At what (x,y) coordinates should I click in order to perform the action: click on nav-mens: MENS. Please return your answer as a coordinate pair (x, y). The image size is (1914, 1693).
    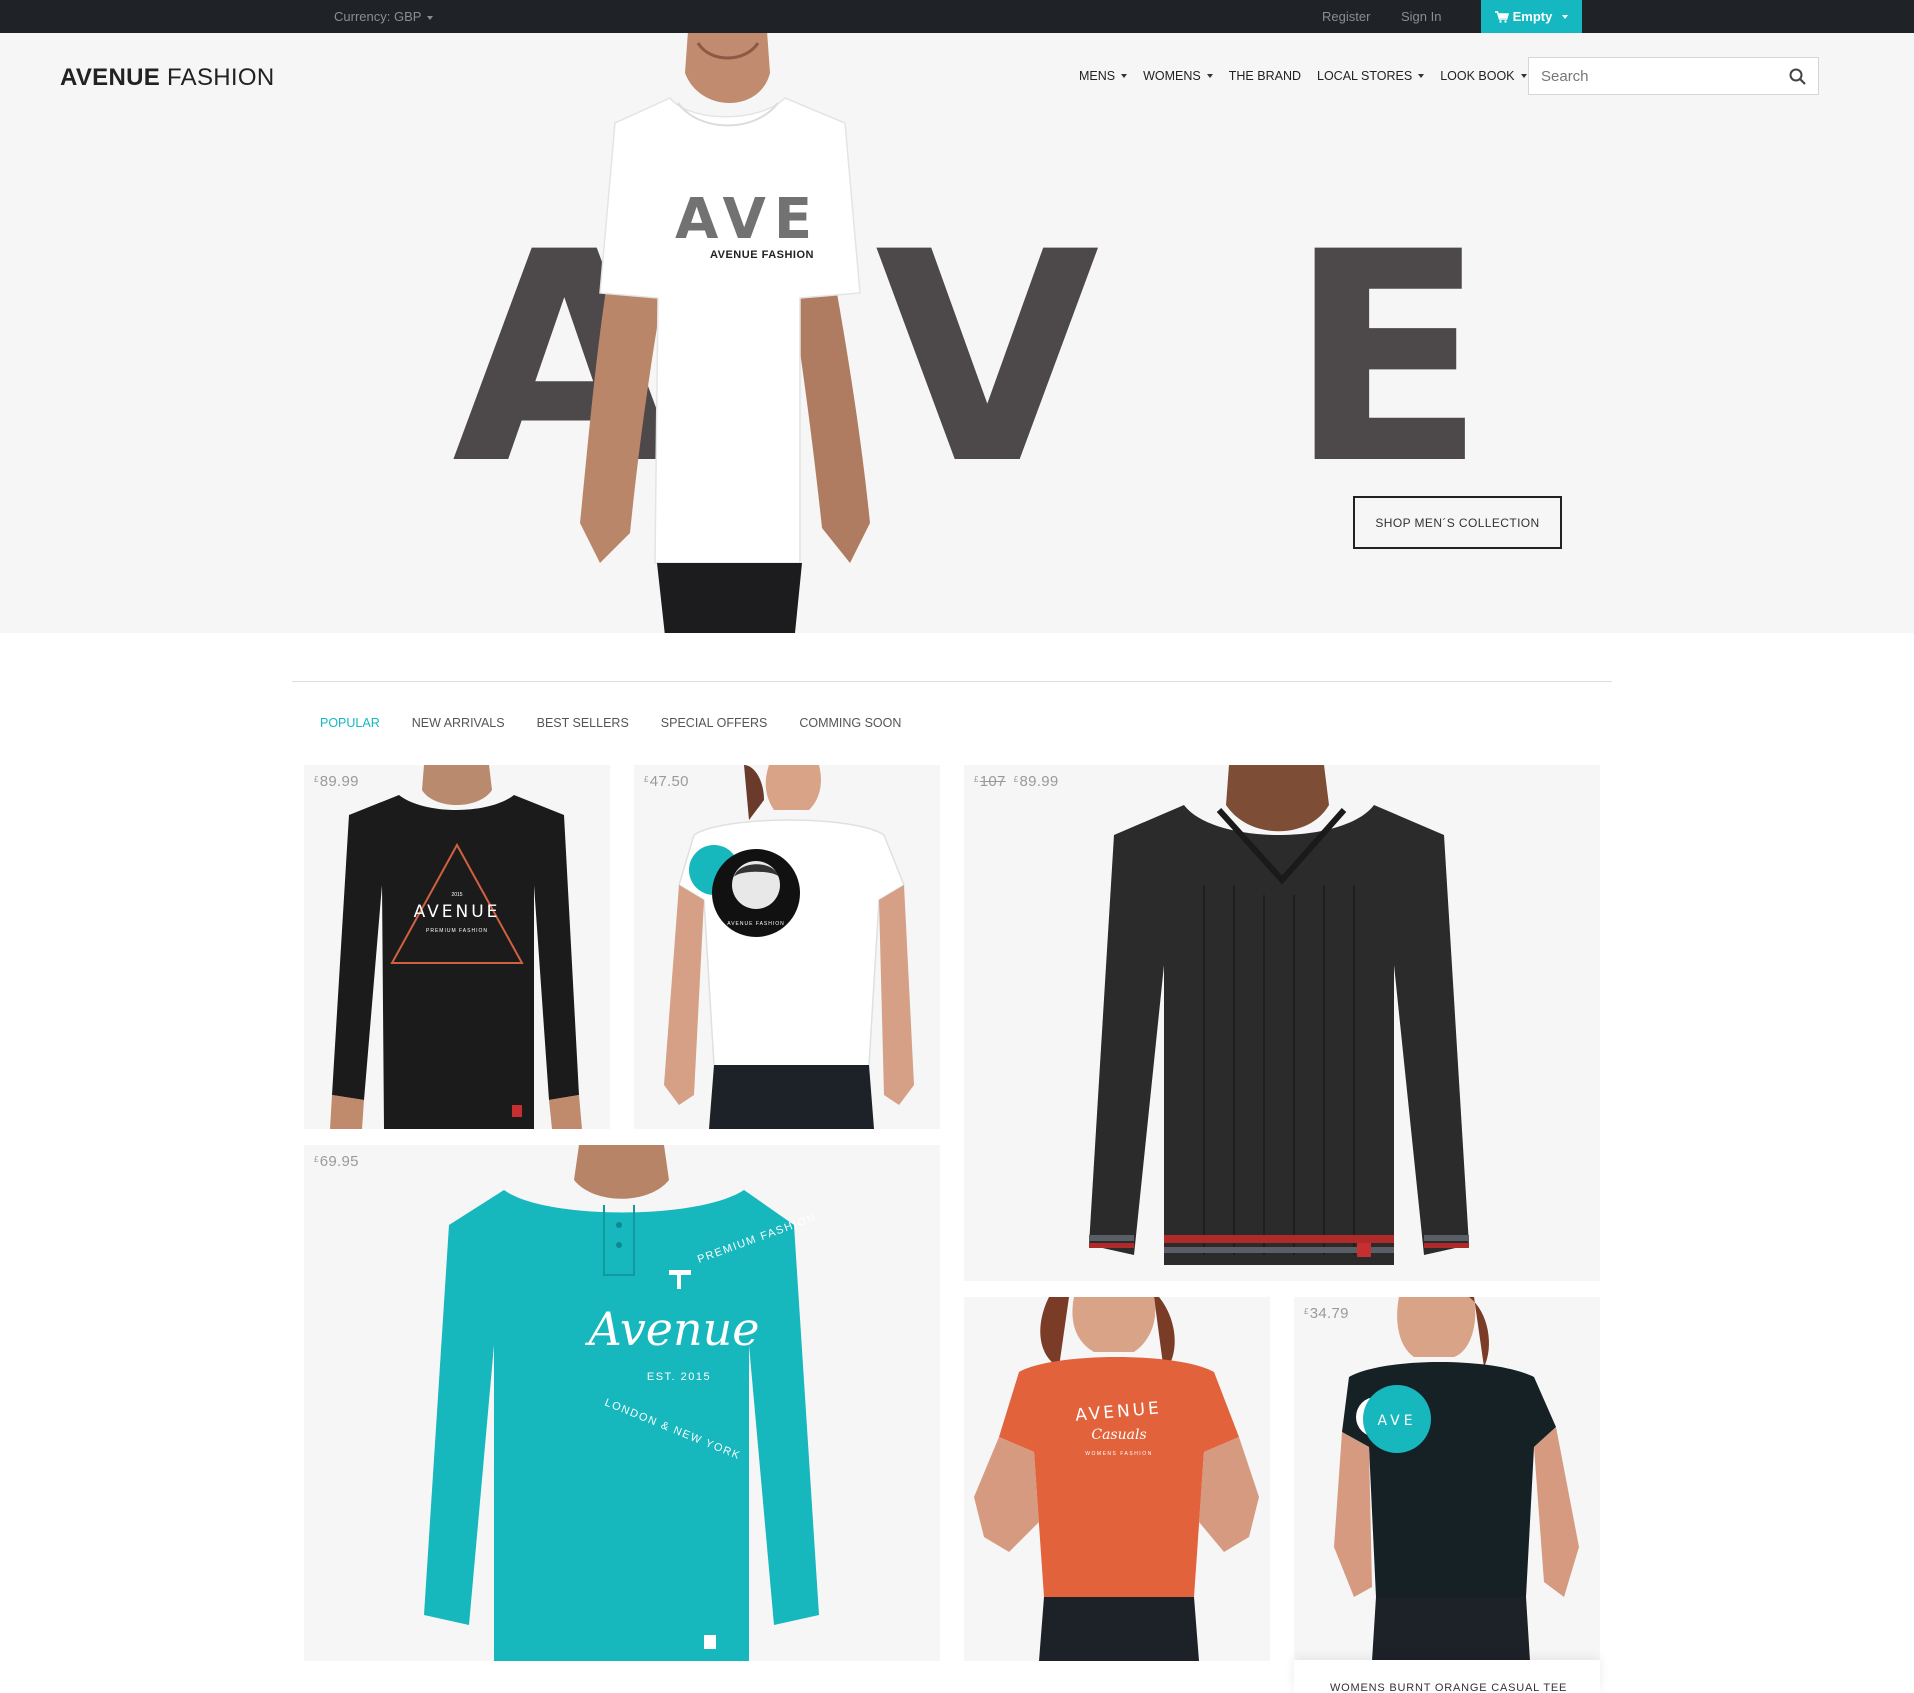
    Looking at the image, I should click on (1103, 76).